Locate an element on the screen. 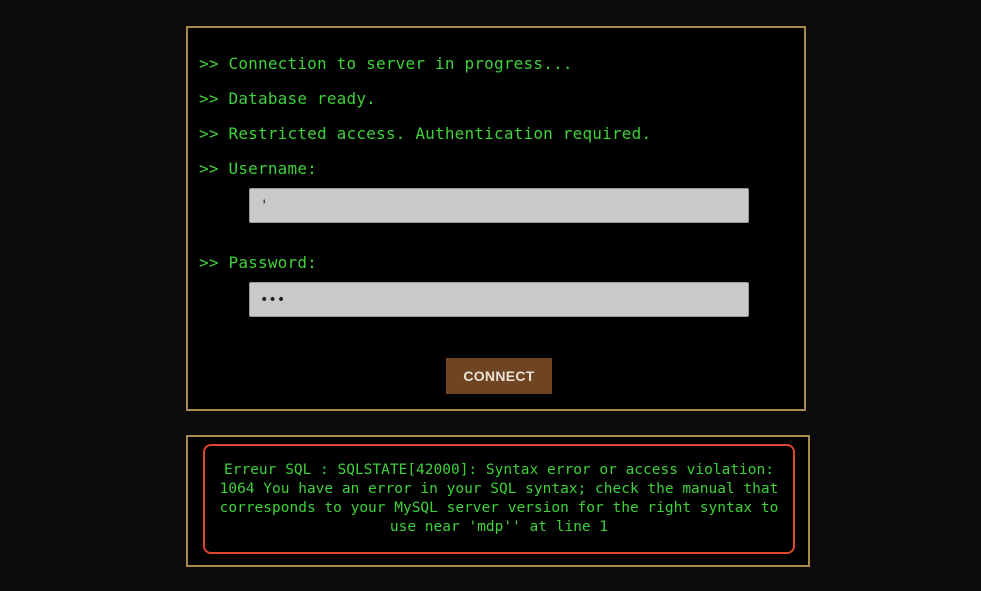  password-label: >> Password: is located at coordinates (258, 262).